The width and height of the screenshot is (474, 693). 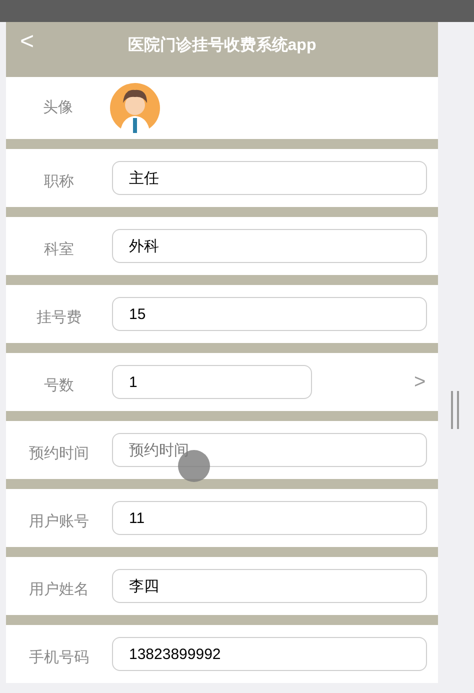 What do you see at coordinates (59, 182) in the screenshot?
I see `field-label: 职称` at bounding box center [59, 182].